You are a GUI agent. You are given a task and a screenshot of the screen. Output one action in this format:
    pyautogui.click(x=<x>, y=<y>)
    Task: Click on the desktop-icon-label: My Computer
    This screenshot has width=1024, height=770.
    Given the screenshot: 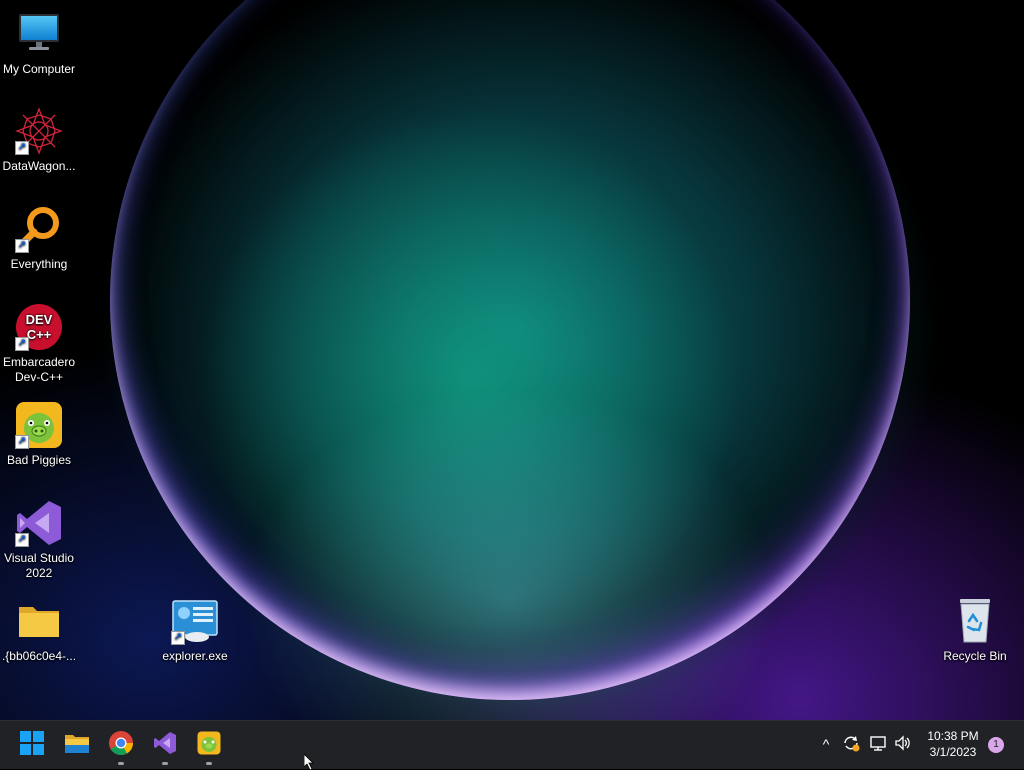 What is the action you would take?
    pyautogui.click(x=39, y=69)
    